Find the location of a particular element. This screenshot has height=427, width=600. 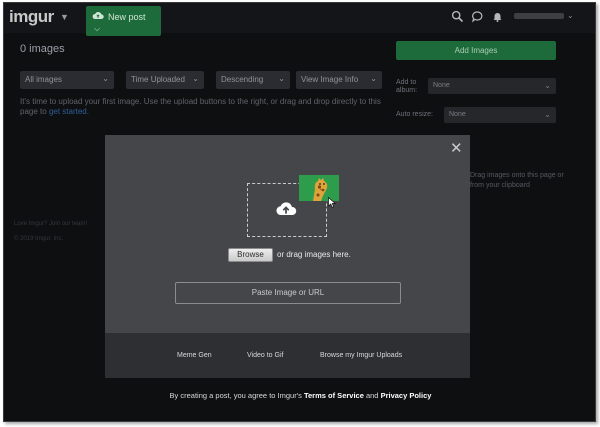

copyright-text: © 2019 Imgur, Inc. is located at coordinates (39, 239).